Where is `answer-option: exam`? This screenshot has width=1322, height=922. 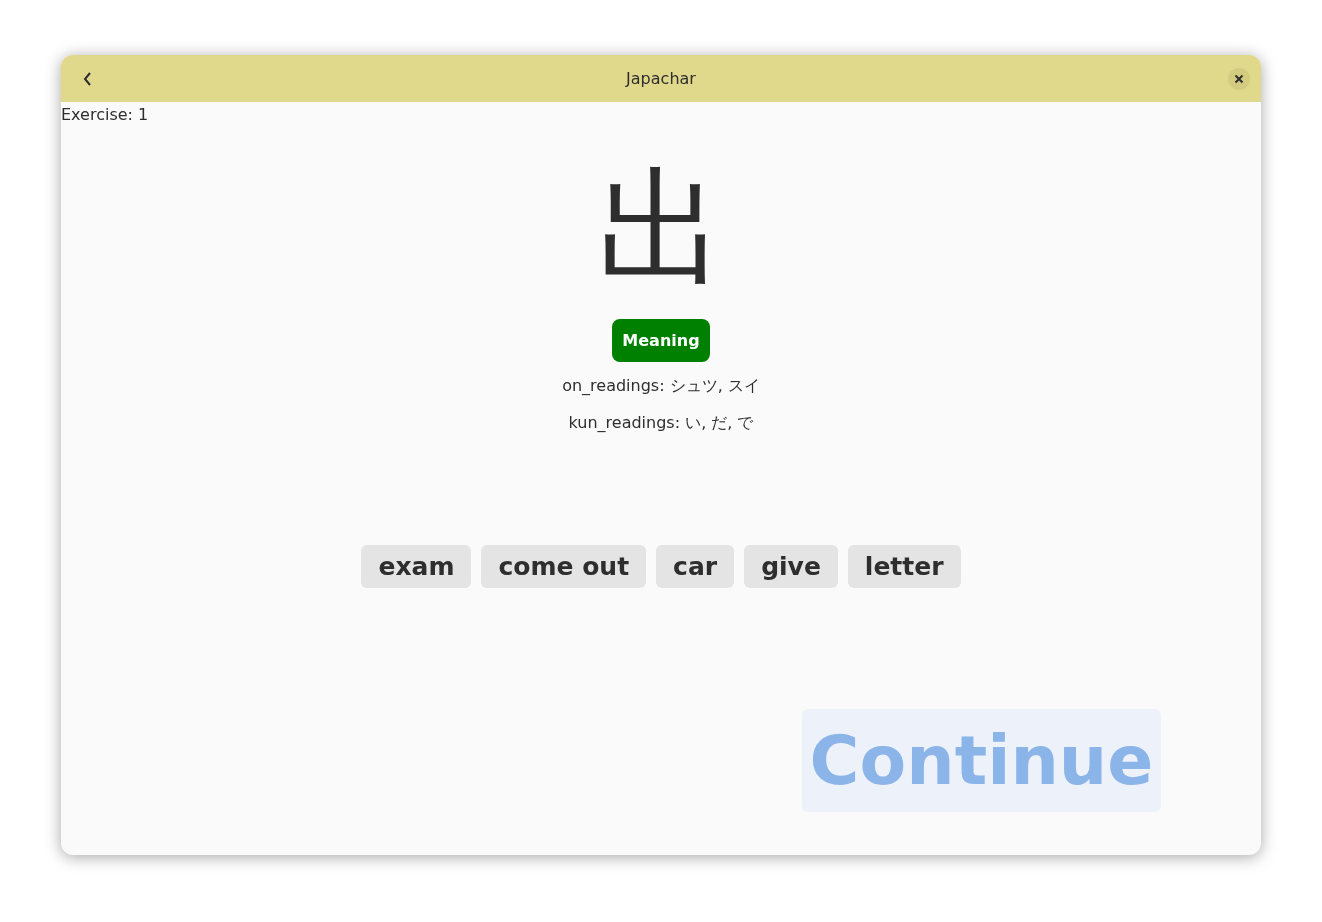 answer-option: exam is located at coordinates (416, 566).